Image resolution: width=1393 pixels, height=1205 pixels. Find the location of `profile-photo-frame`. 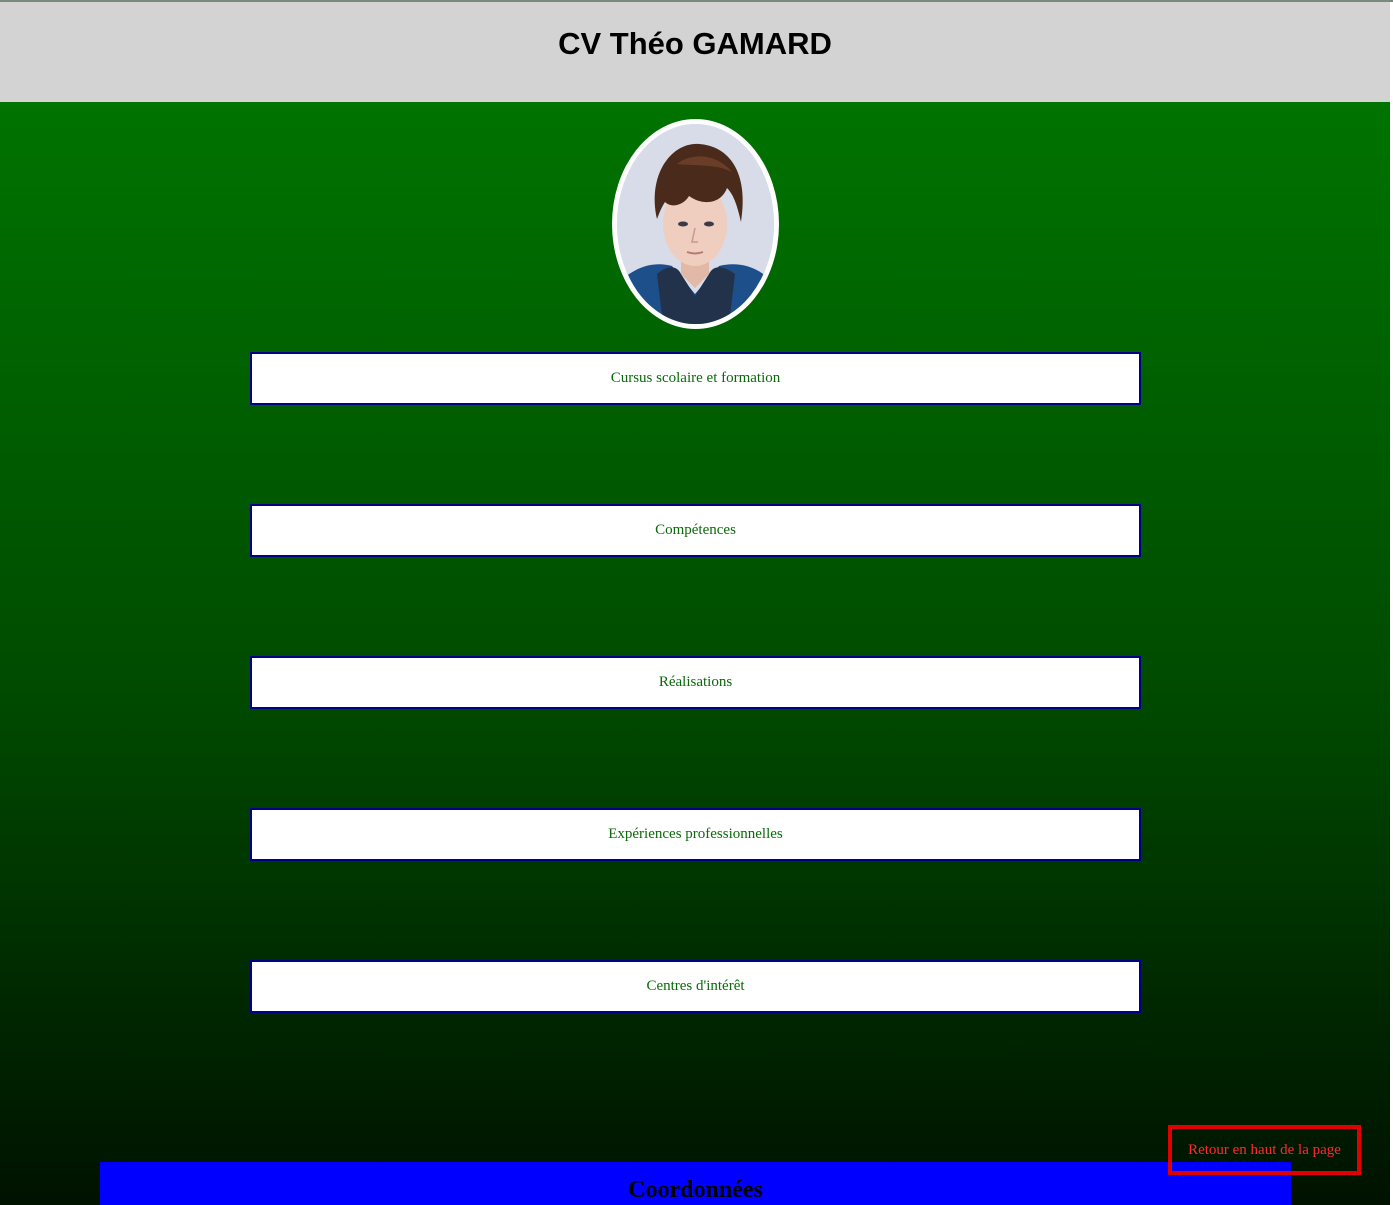

profile-photo-frame is located at coordinates (695, 224).